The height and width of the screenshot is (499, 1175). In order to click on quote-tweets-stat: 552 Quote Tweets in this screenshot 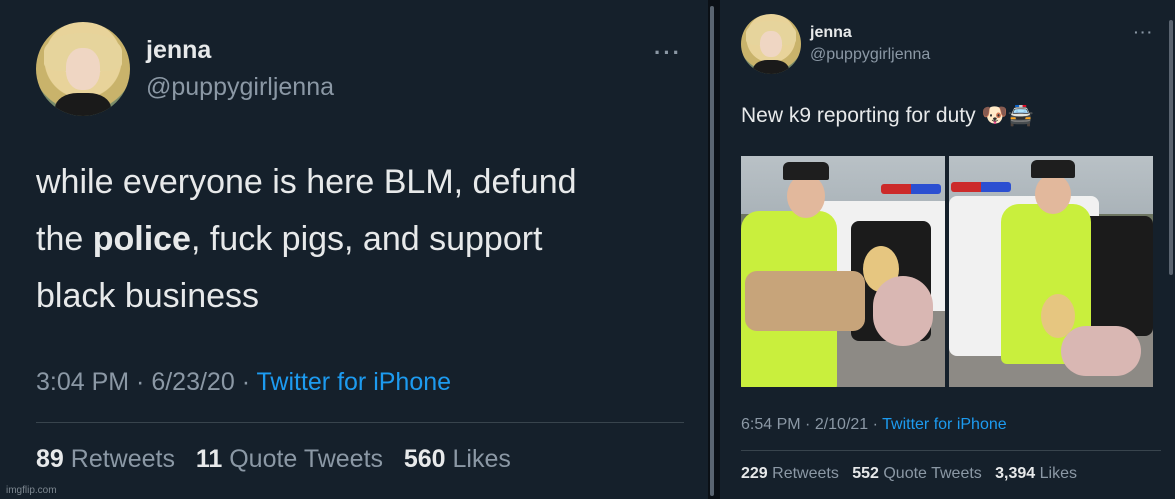, I will do `click(917, 473)`.